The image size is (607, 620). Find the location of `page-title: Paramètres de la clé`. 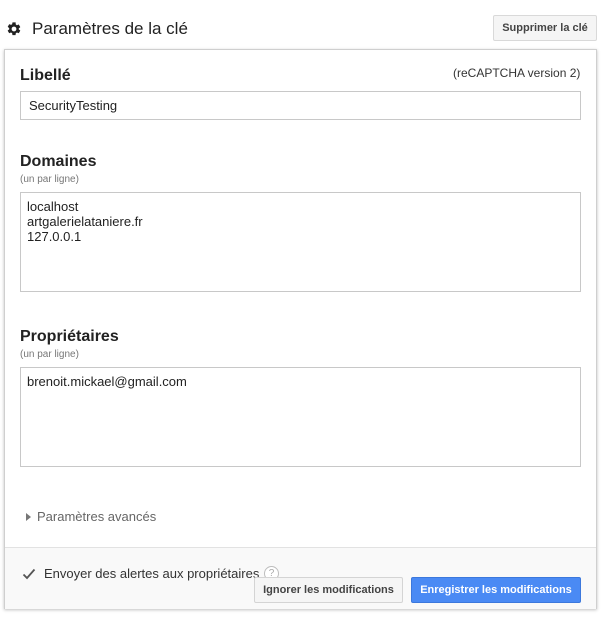

page-title: Paramètres de la clé is located at coordinates (110, 28).